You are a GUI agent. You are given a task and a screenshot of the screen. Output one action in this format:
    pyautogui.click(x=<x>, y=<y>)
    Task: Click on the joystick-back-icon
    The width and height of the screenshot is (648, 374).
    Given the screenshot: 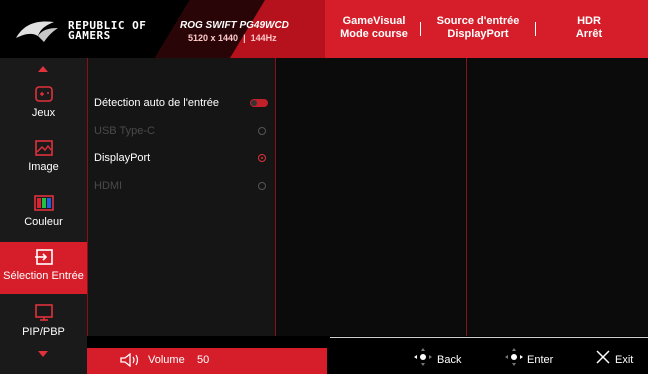 What is the action you would take?
    pyautogui.click(x=423, y=357)
    